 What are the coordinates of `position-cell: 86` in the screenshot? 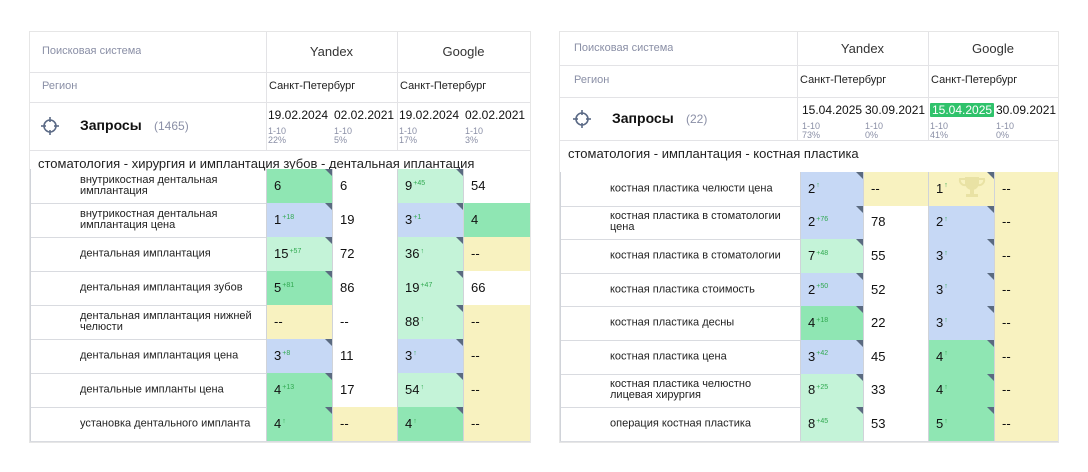 It's located at (364, 288).